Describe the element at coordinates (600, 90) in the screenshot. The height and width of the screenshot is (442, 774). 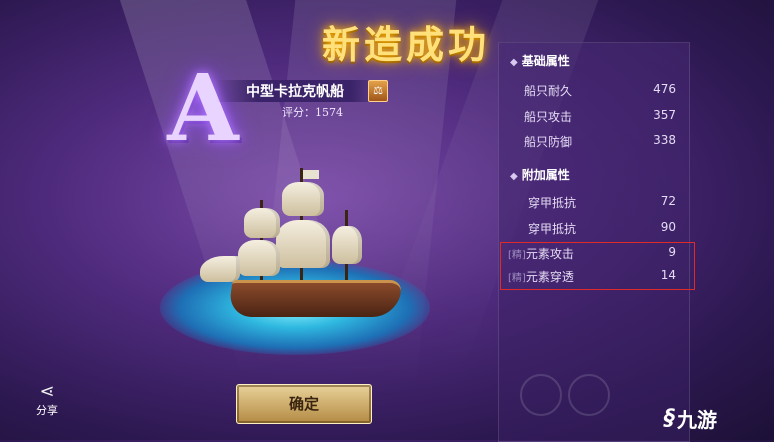
I see `attribute-row: 船只耐久 476` at that location.